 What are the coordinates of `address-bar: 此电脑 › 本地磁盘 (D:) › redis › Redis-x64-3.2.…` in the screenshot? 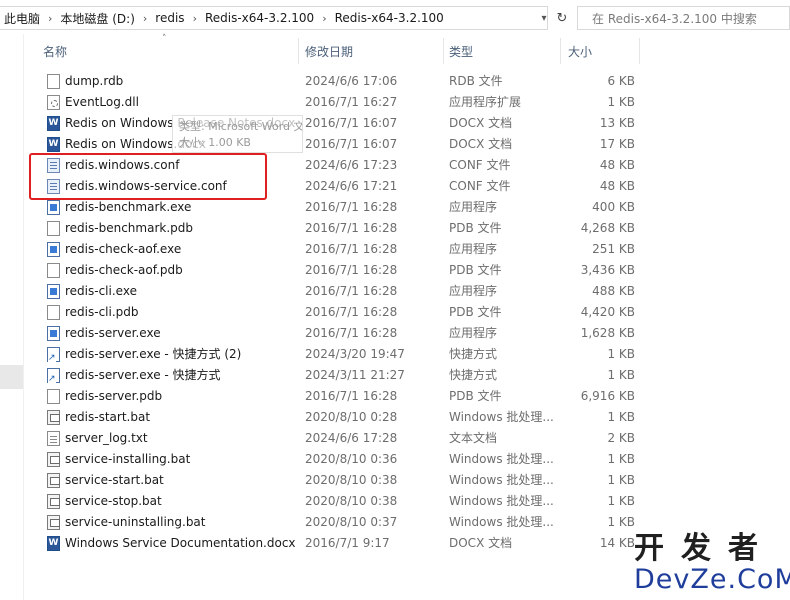 It's located at (274, 18).